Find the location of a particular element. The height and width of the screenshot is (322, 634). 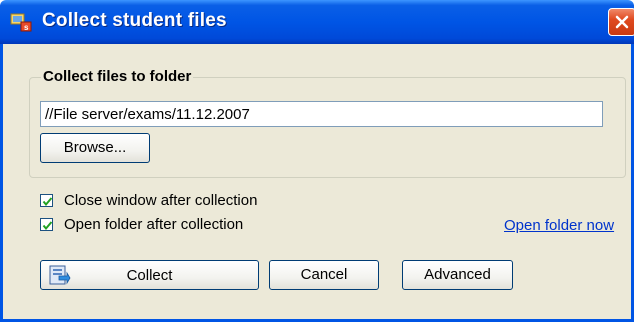

app-icon: s is located at coordinates (21, 22).